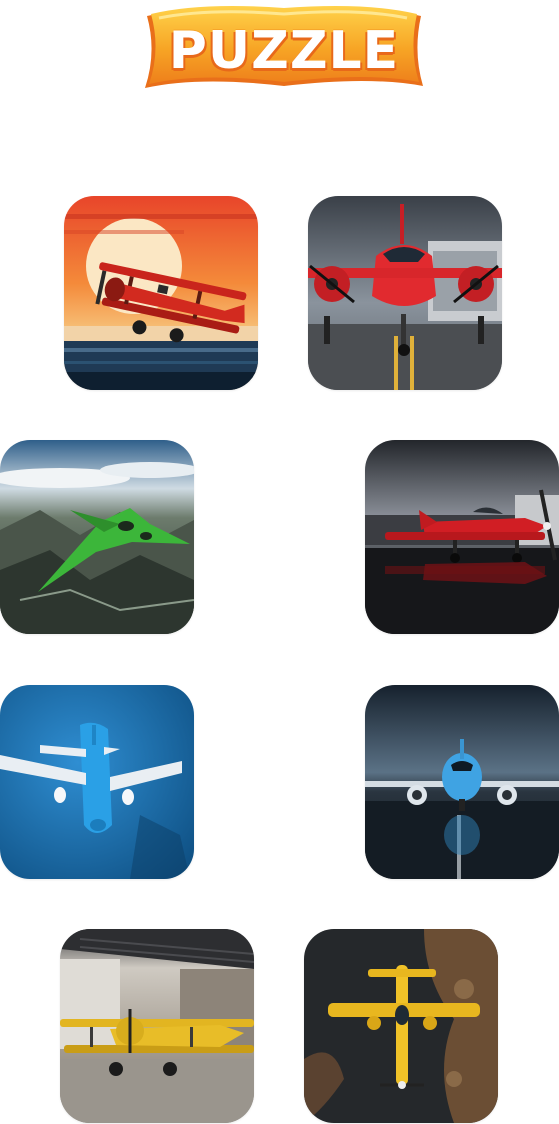  I want to click on puzzle-tile-red-biplane-sunset, so click(161, 293).